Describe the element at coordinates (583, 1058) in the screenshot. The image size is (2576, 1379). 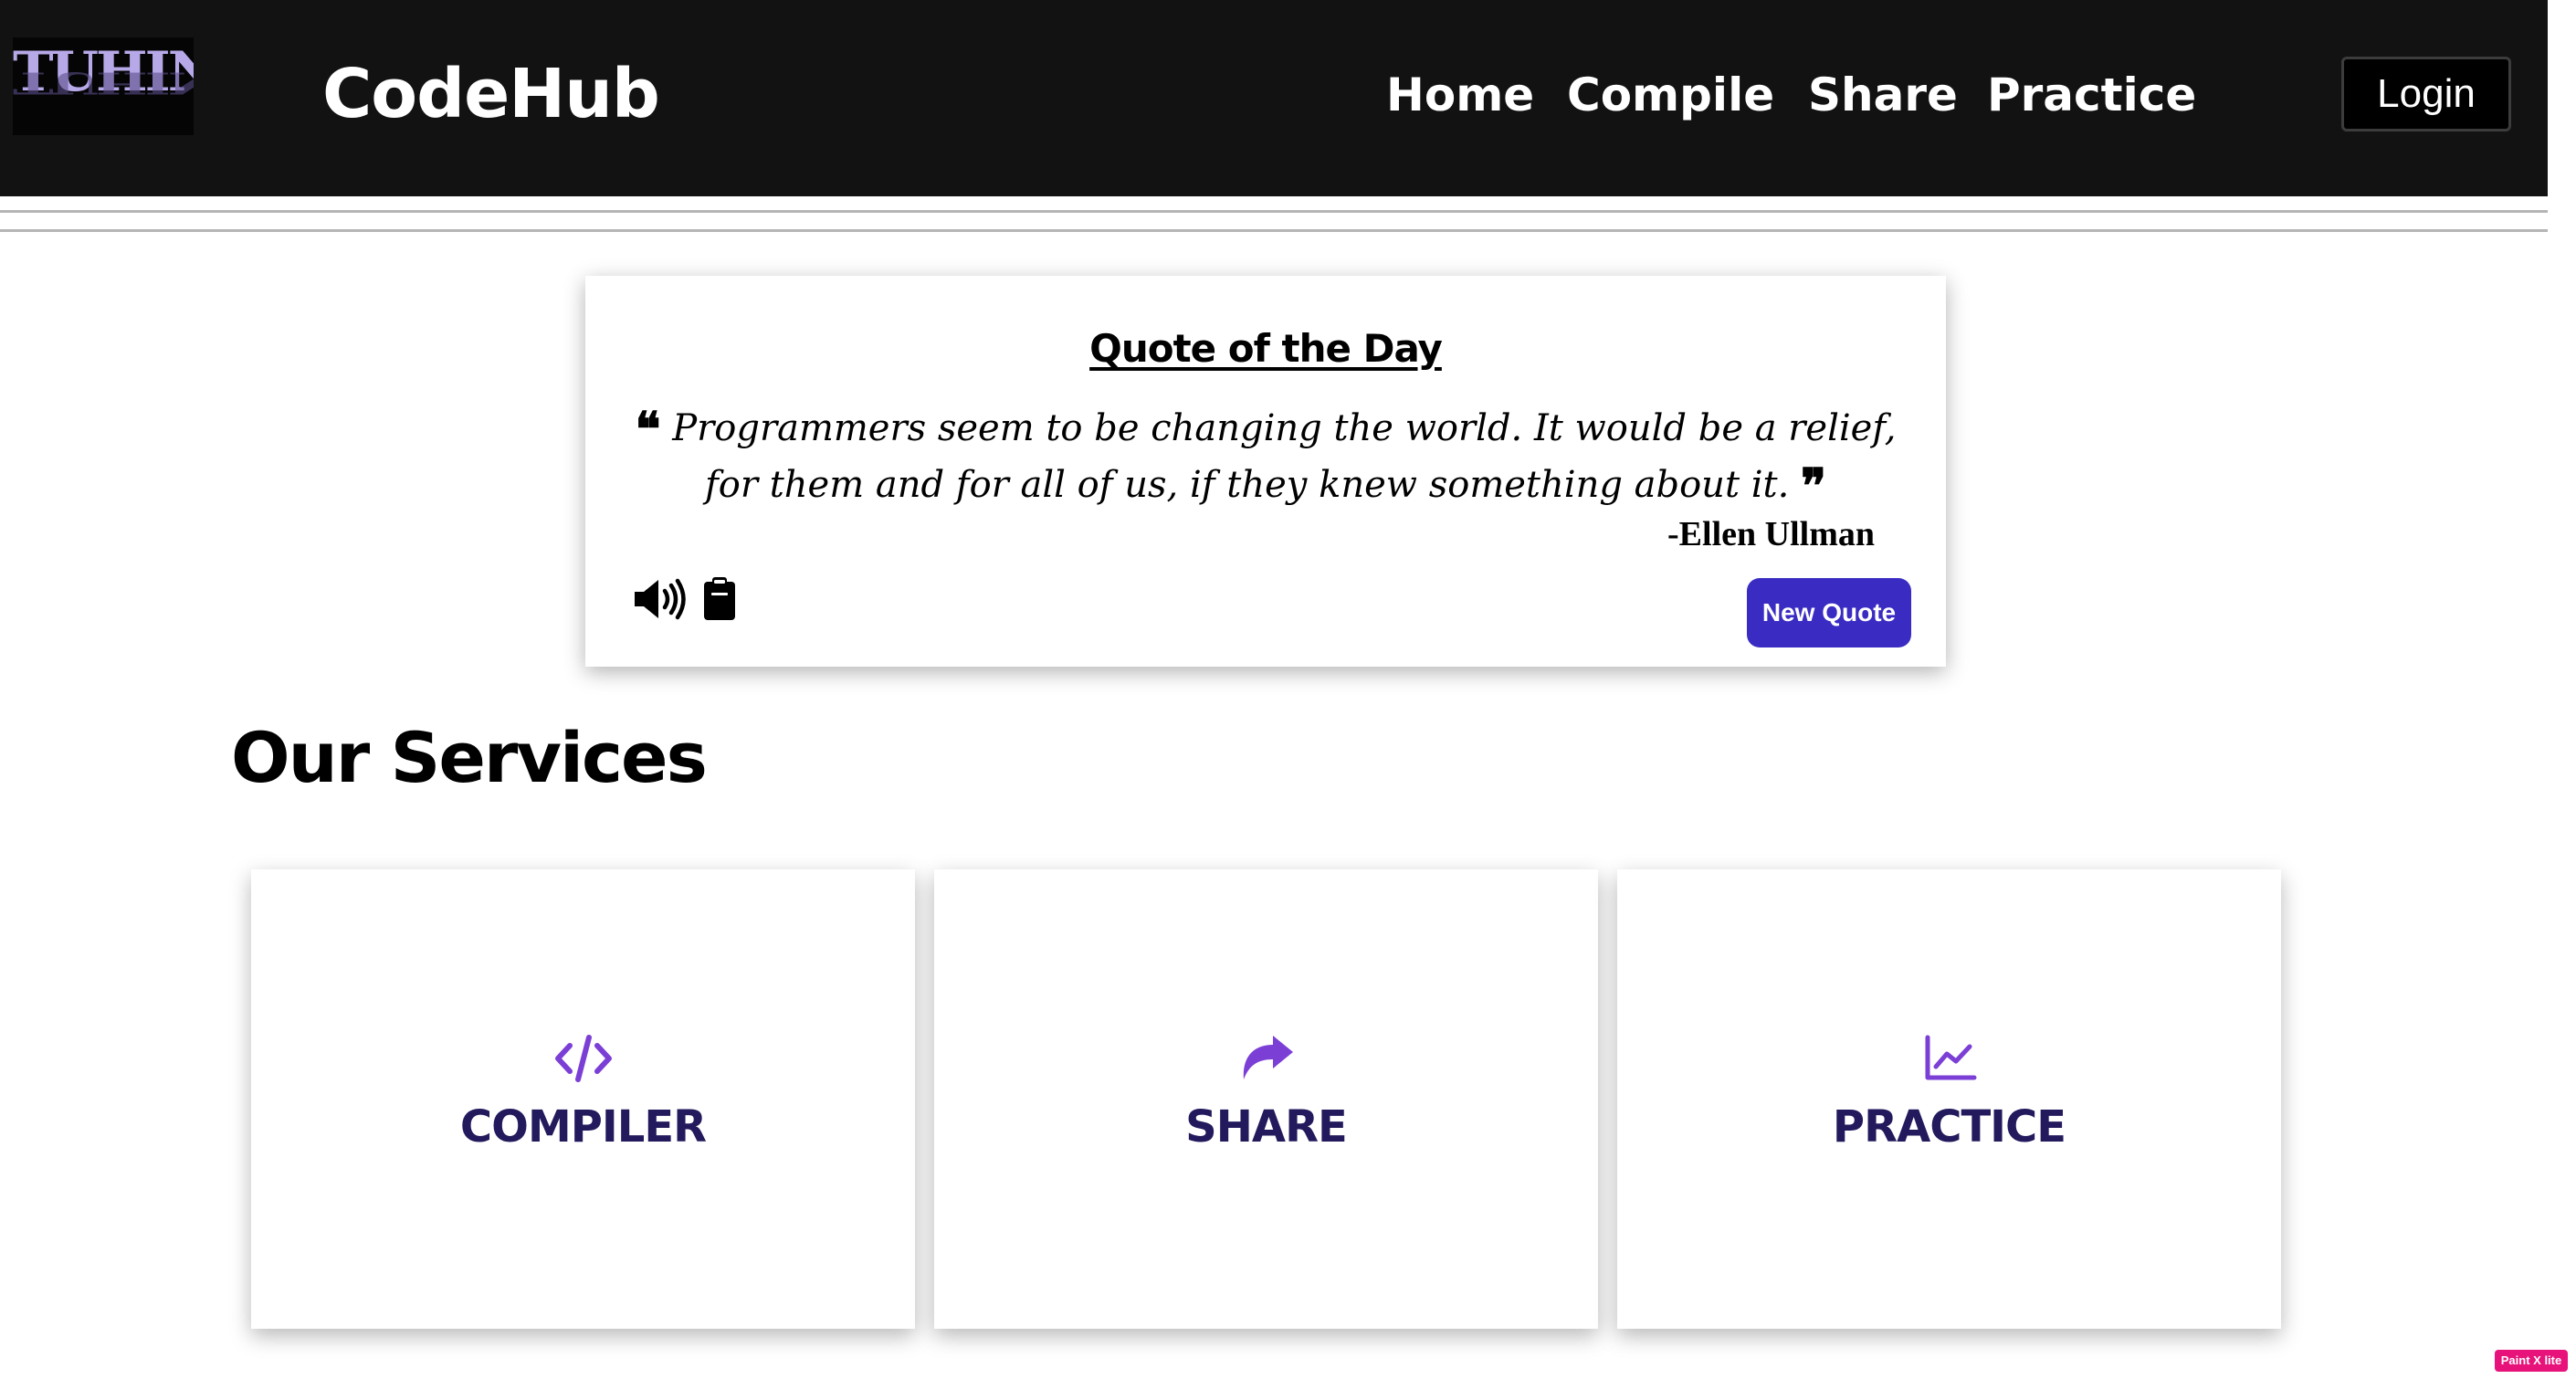
I see `code-icon` at that location.